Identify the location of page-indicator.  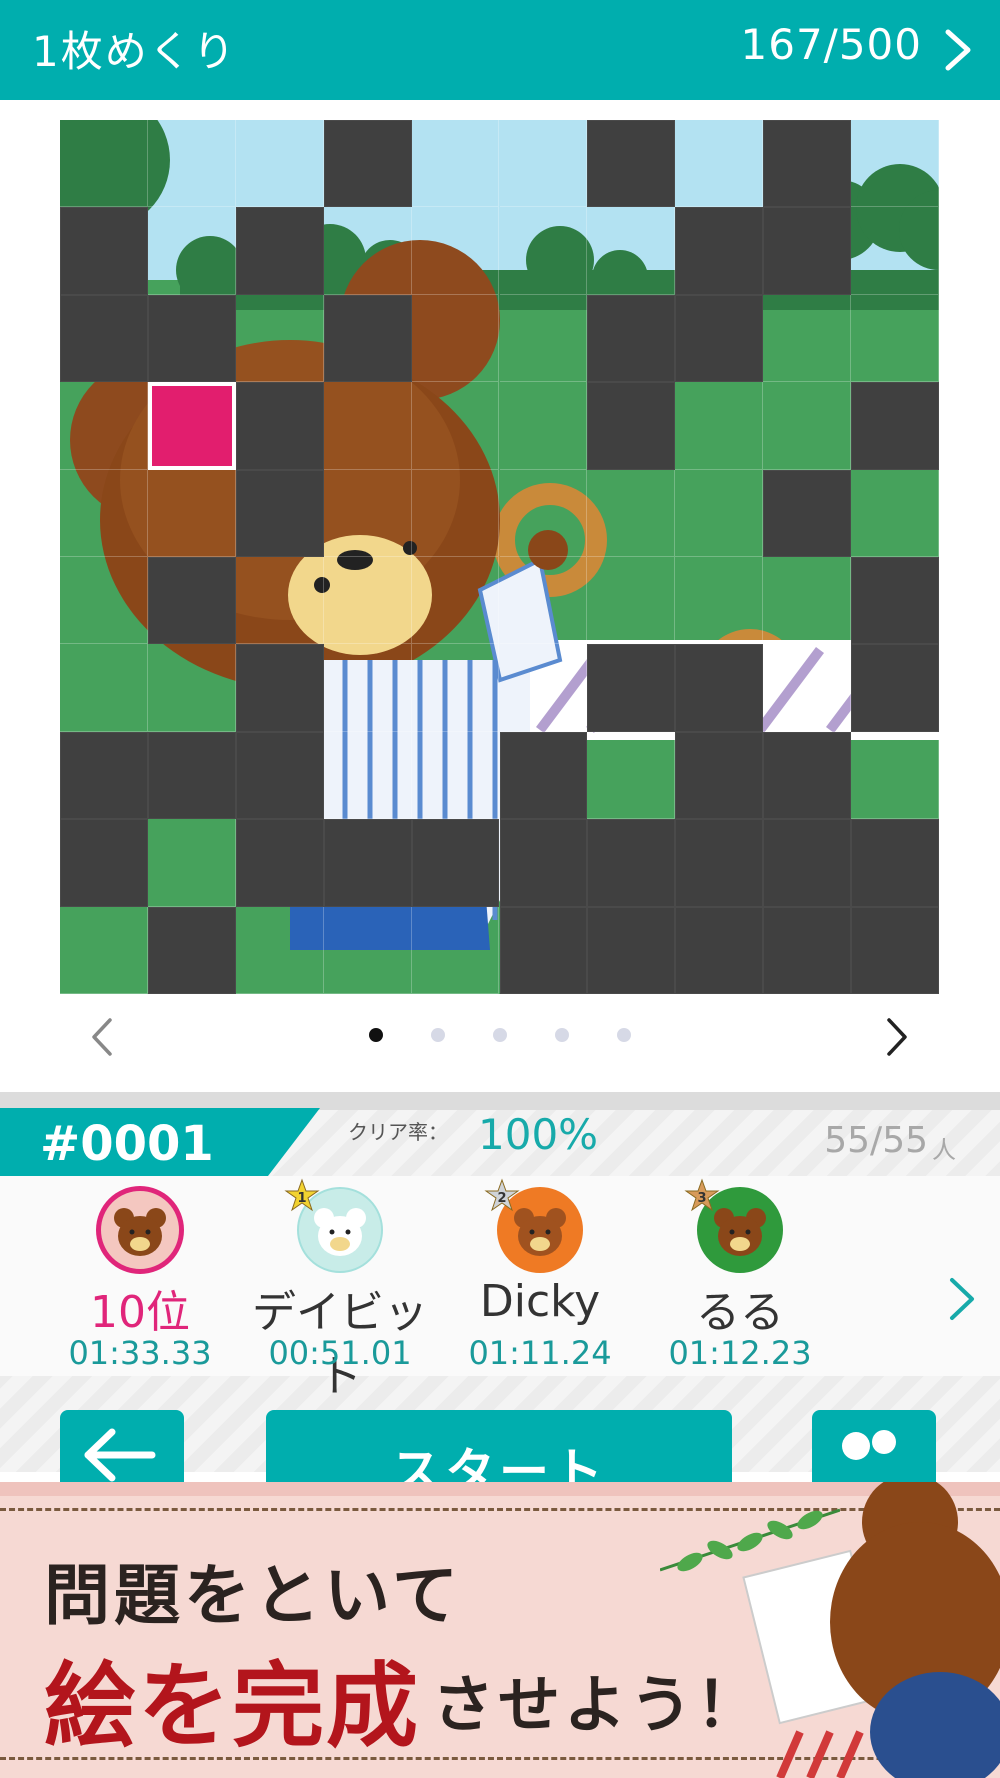
(499, 1035).